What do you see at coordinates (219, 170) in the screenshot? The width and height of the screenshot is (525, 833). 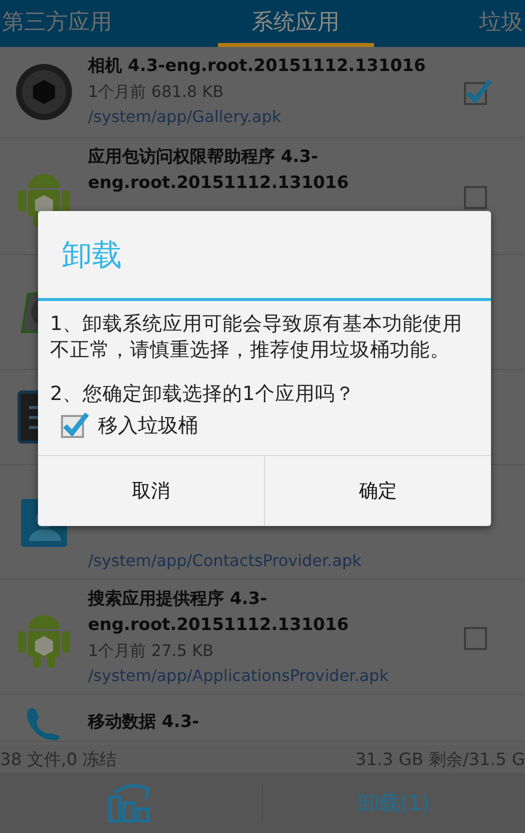 I see `app-name: 应用包访问权限帮助程序 4.3-eng.root.20151112.131016` at bounding box center [219, 170].